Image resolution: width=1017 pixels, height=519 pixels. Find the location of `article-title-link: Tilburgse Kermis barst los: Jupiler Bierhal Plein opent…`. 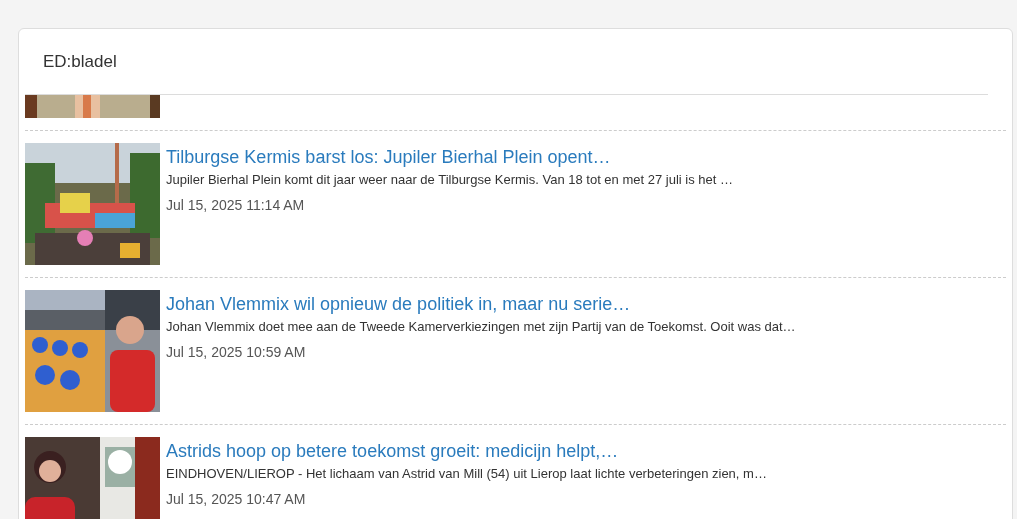

article-title-link: Tilburgse Kermis barst los: Jupiler Bierhal Plein opent… is located at coordinates (449, 157).